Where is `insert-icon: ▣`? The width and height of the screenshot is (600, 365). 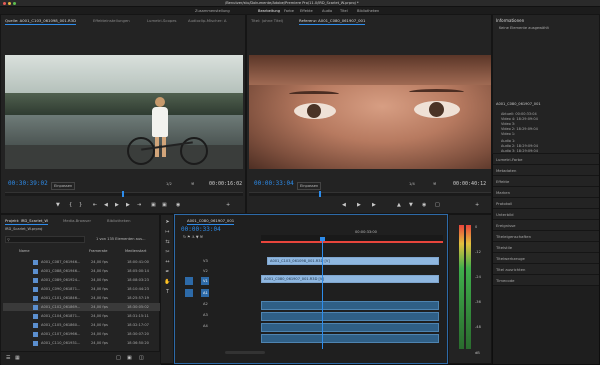
insert-icon: ▣ is located at coordinates (153, 205).